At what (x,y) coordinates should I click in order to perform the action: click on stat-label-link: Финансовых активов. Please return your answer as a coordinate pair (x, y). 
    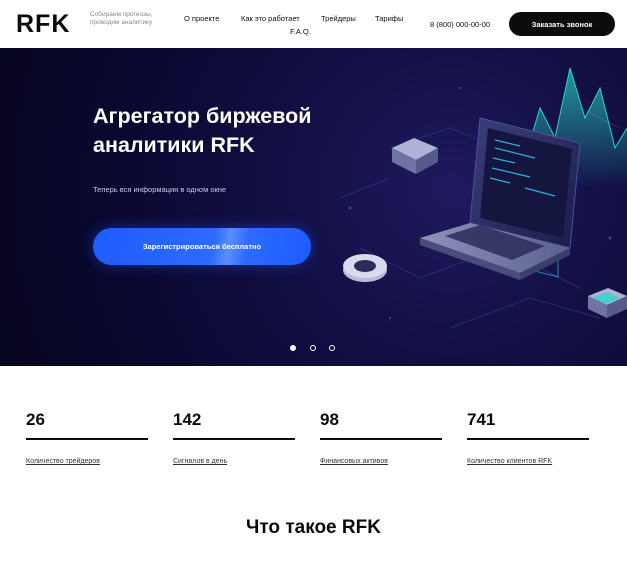
    Looking at the image, I should click on (354, 461).